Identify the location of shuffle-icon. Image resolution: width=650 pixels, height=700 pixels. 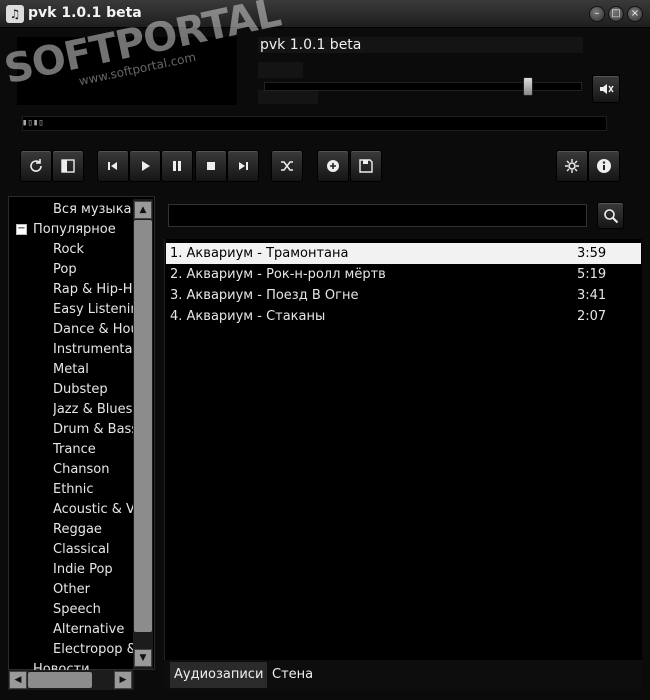
(287, 166).